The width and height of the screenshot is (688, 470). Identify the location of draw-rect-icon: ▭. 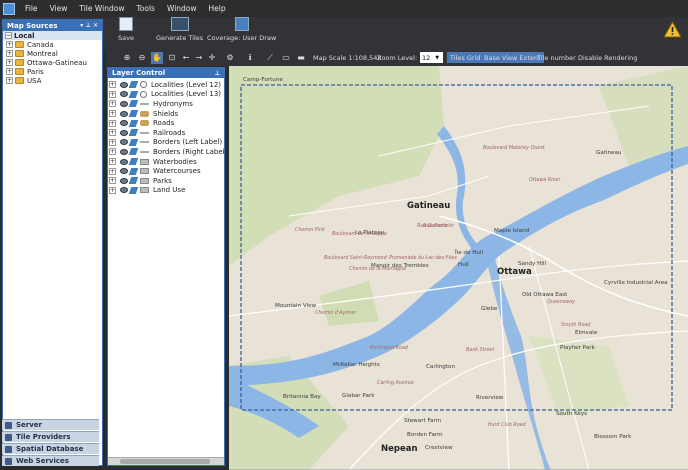
(286, 58).